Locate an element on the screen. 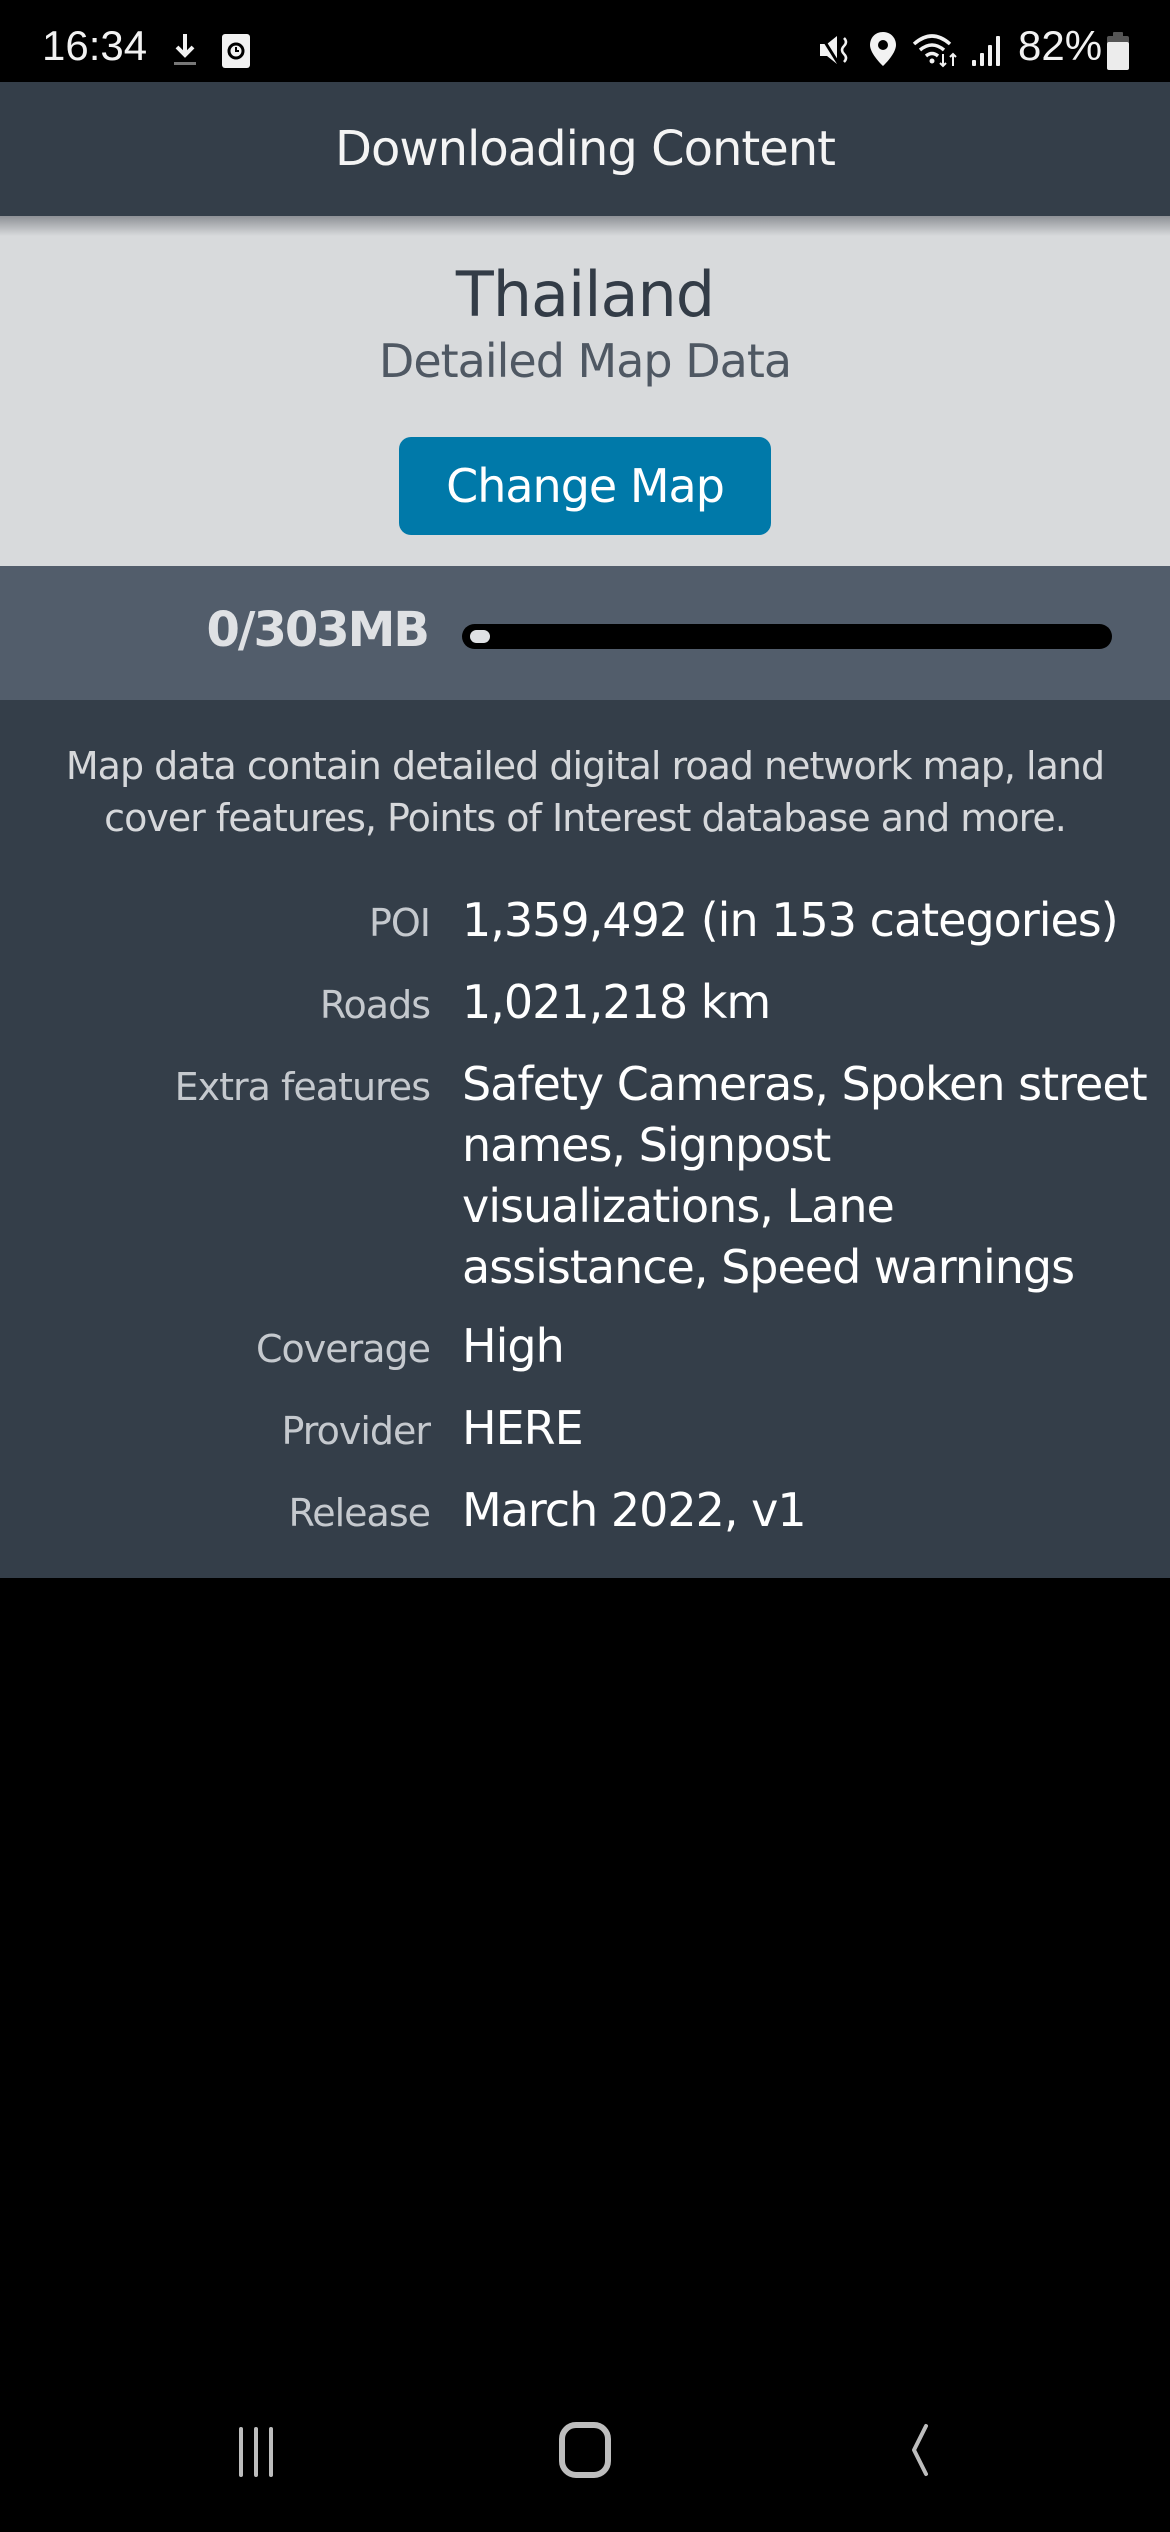  info-value: March 2022, v1 is located at coordinates (634, 1510).